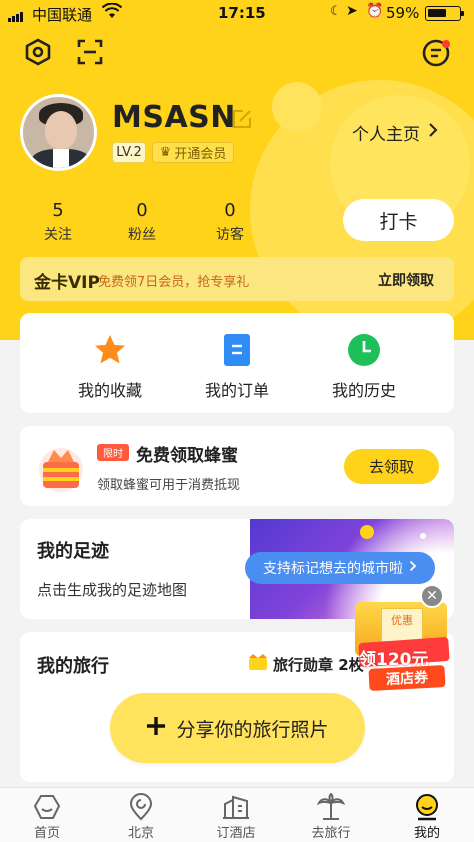 This screenshot has width=474, height=842. I want to click on level-badge: LV.2, so click(129, 152).